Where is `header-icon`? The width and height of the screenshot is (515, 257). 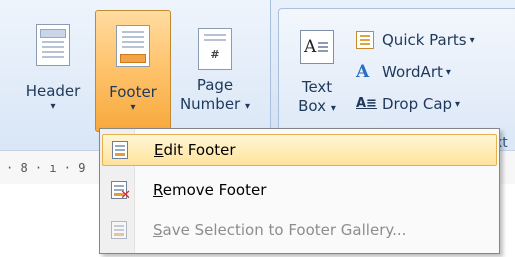
header-icon is located at coordinates (53, 45).